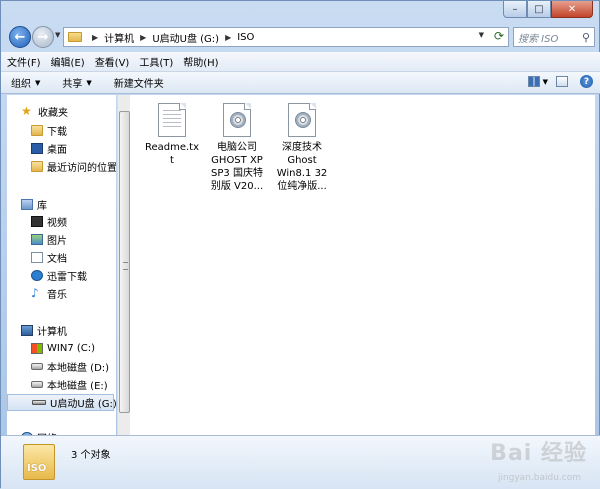 The image size is (600, 489). I want to click on file-item-readme: Readme.tx t, so click(172, 135).